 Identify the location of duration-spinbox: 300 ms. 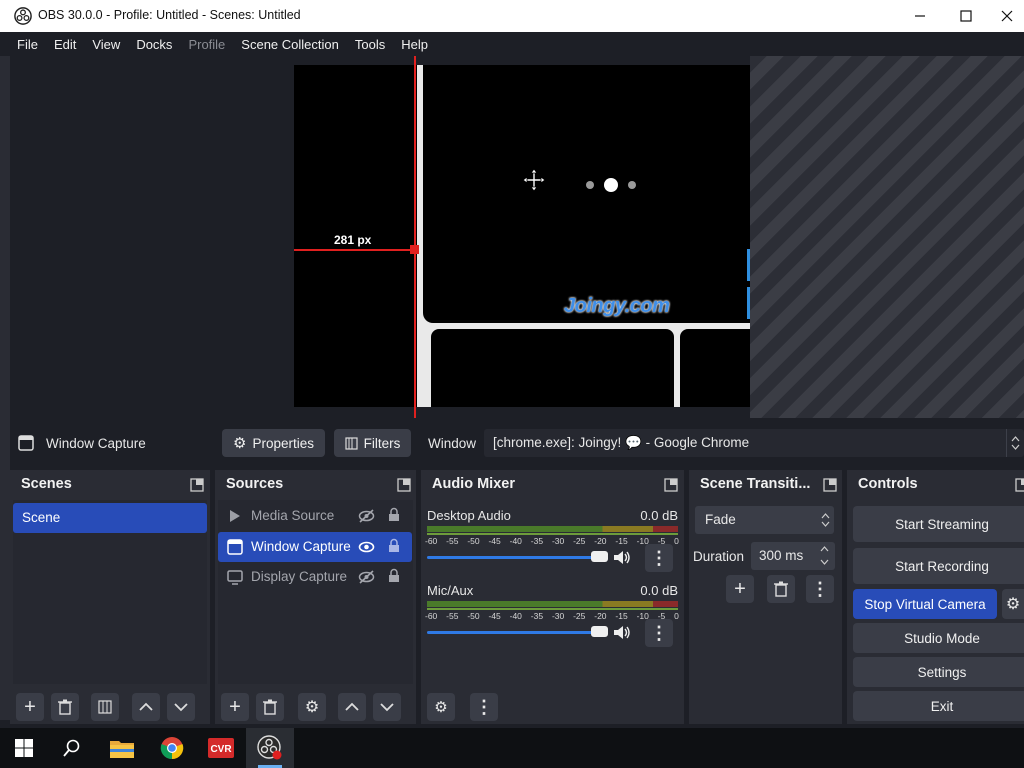
(793, 556).